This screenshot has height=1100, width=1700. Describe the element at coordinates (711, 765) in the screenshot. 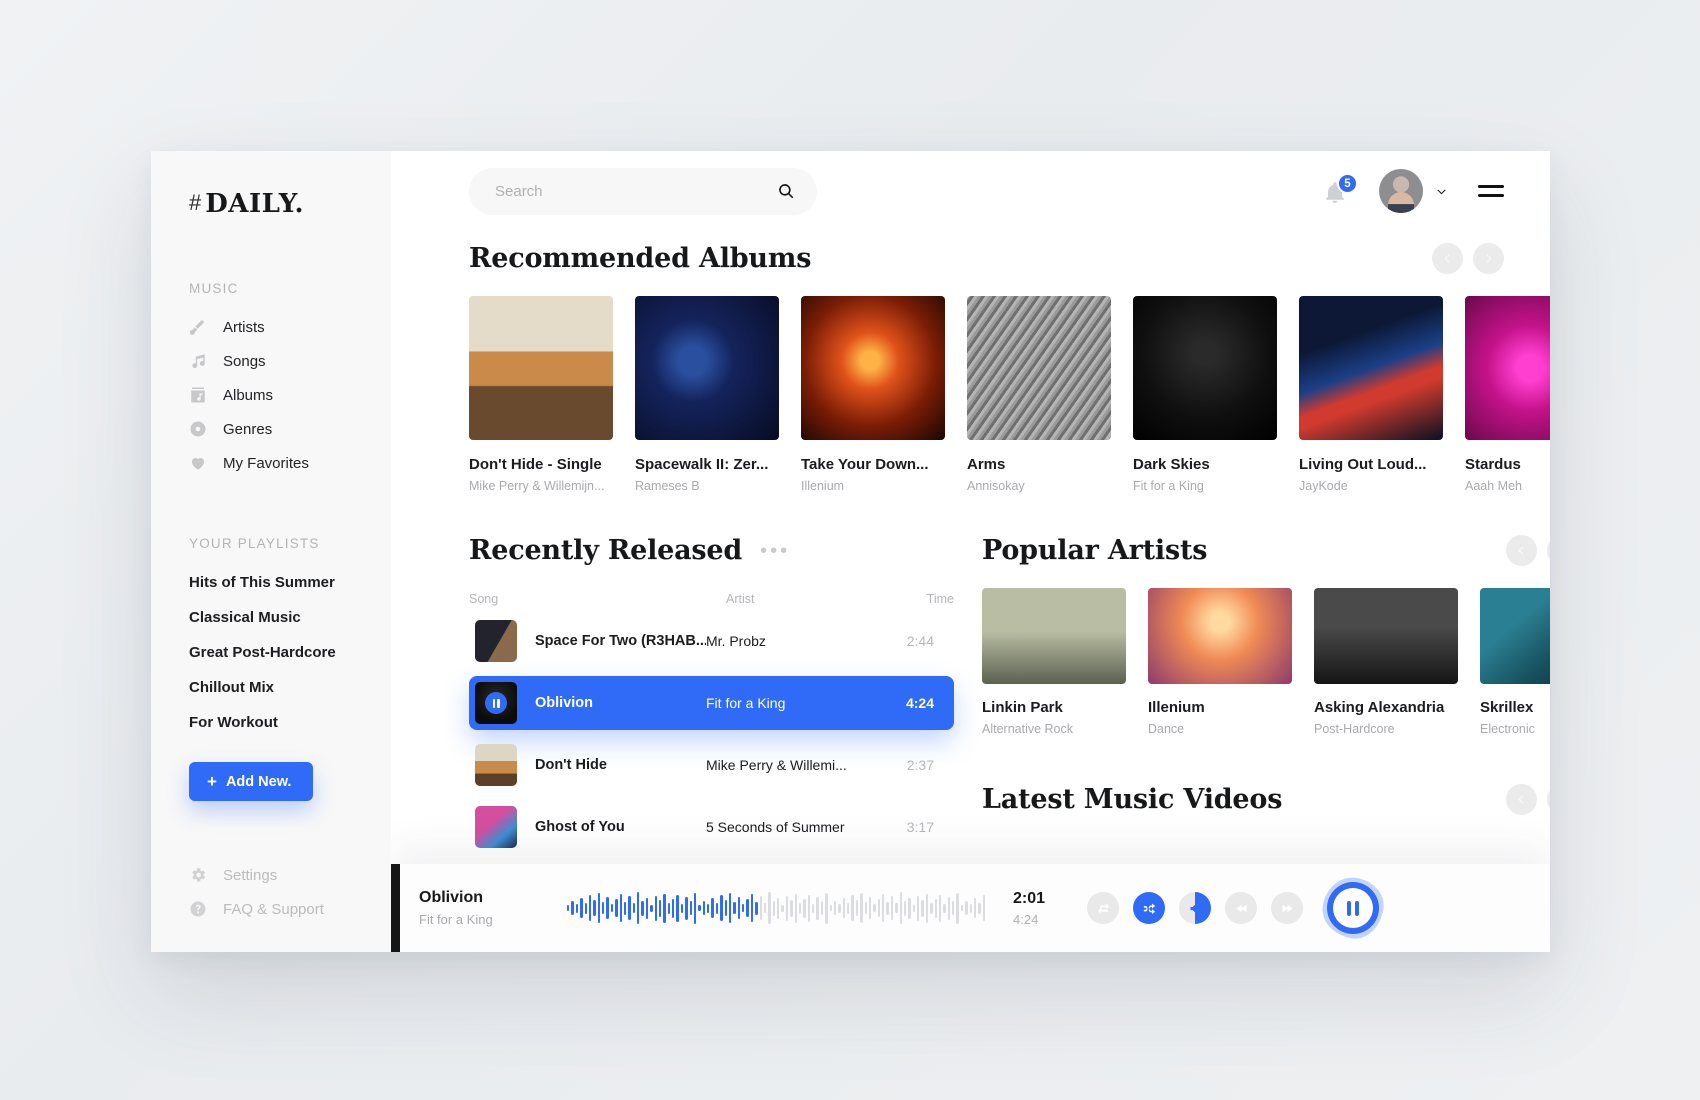

I see `table-row: Don't Hide Mike Perry & Willemi... 2:37` at that location.